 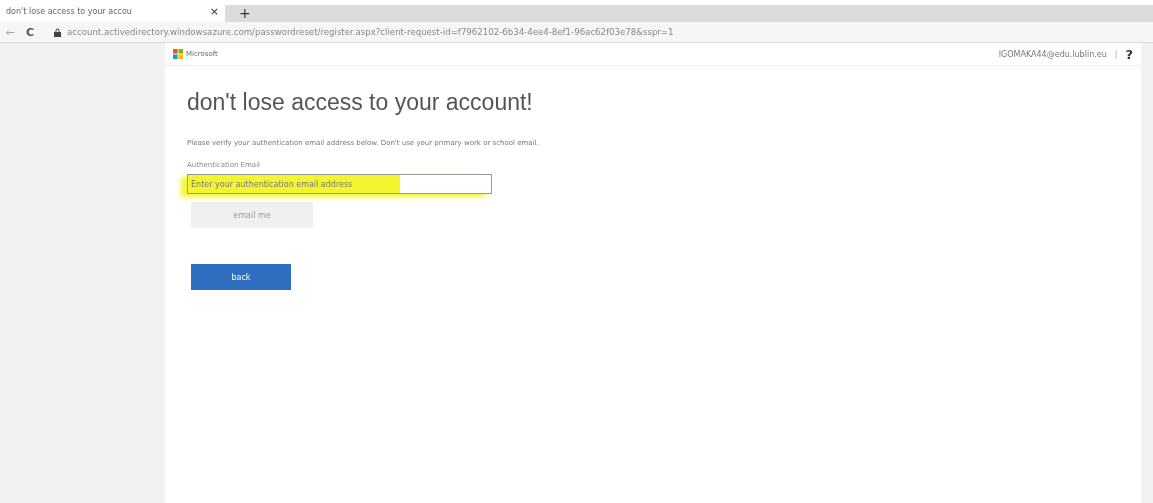 I want to click on lock-icon, so click(x=57, y=32).